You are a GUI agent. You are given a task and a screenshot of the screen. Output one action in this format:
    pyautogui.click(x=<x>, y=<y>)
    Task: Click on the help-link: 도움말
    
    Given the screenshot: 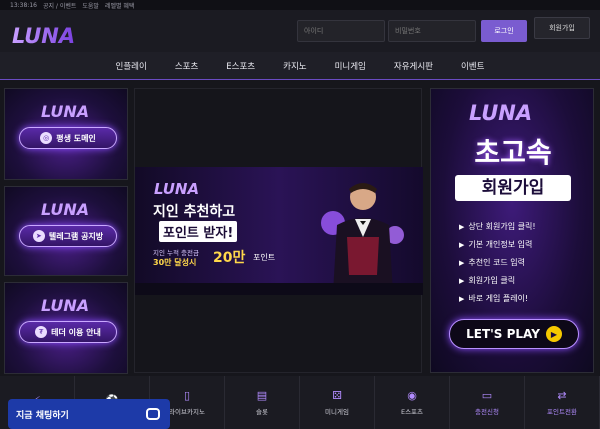 What is the action you would take?
    pyautogui.click(x=90, y=5)
    